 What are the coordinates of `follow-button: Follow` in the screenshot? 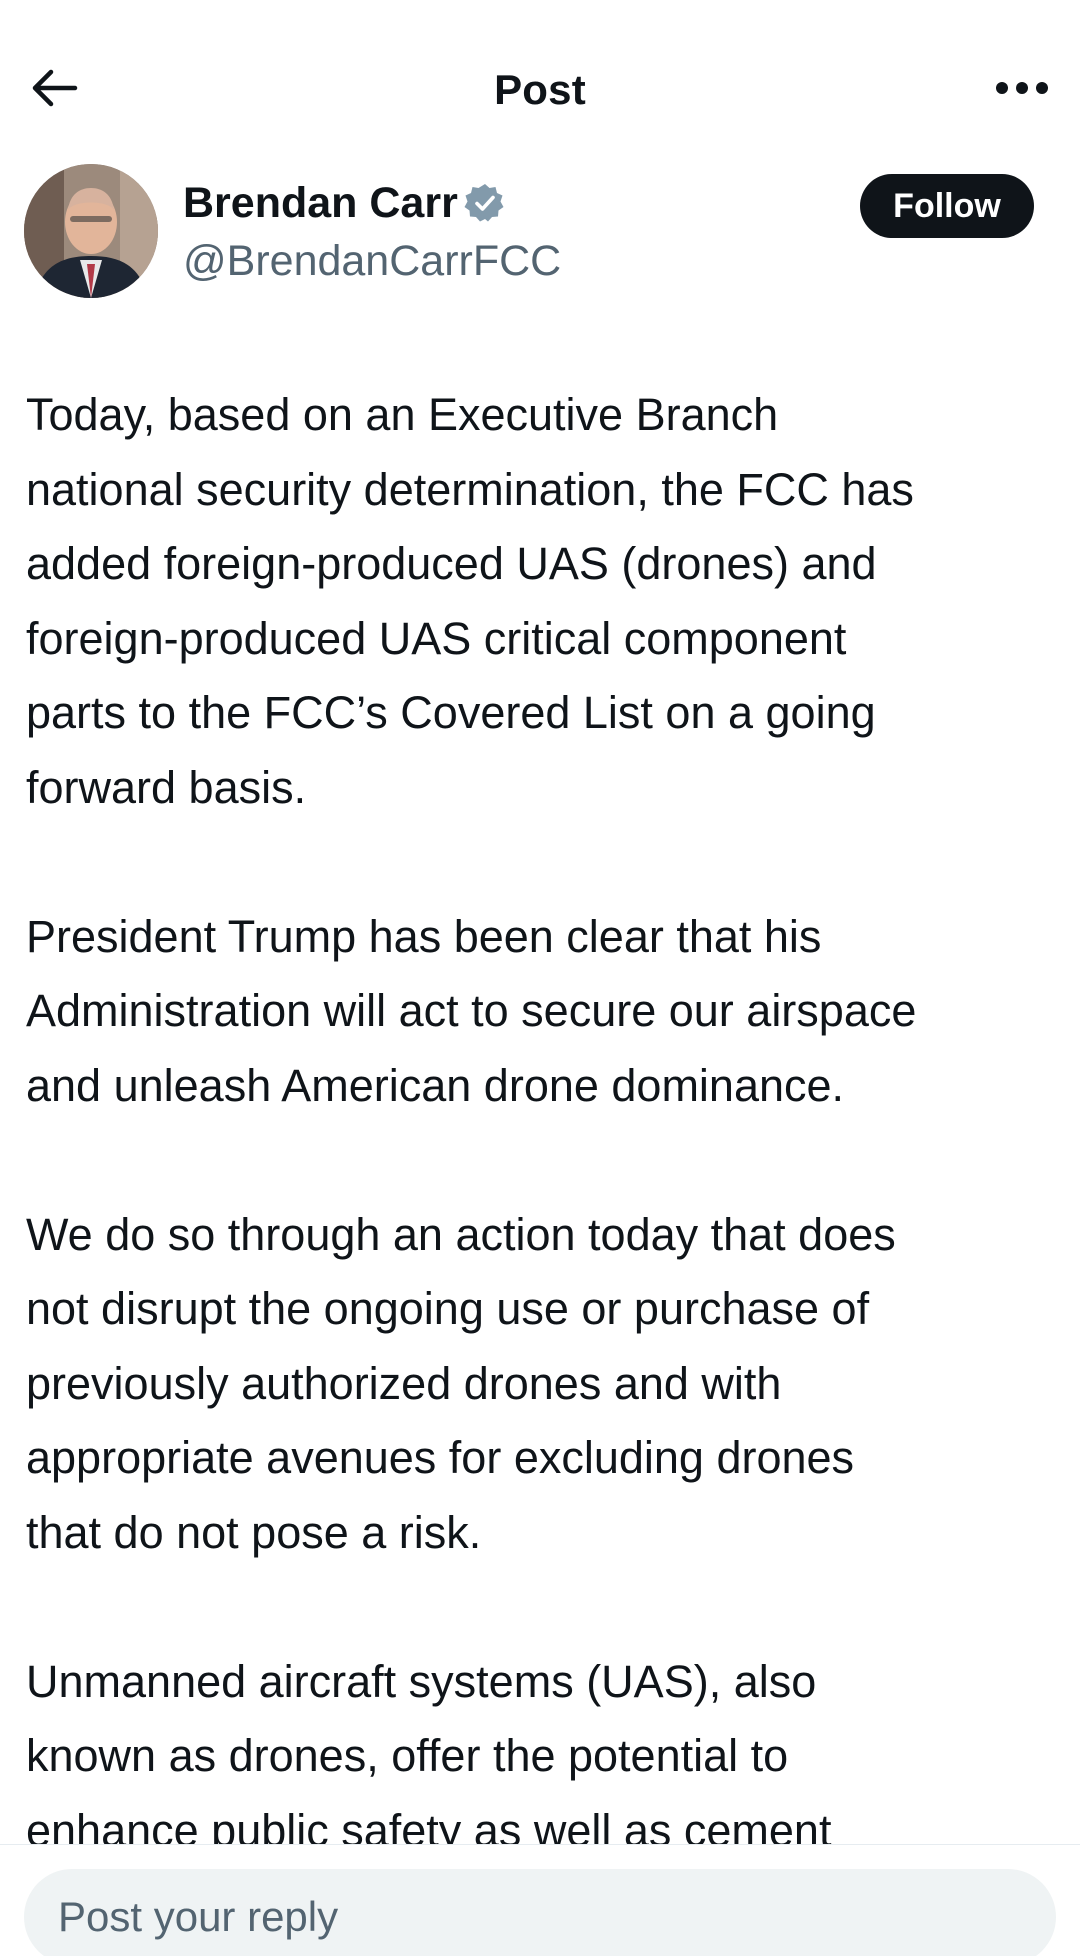 It's located at (947, 206).